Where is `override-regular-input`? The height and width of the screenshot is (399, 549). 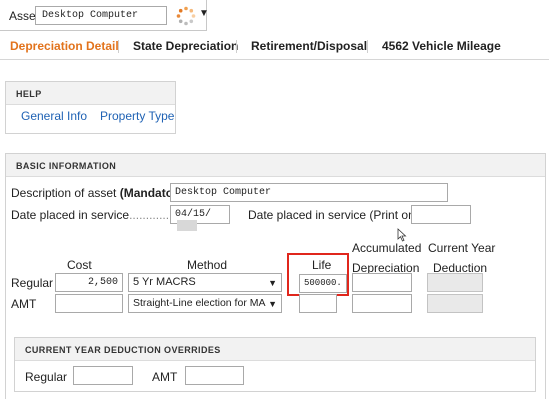 override-regular-input is located at coordinates (103, 375).